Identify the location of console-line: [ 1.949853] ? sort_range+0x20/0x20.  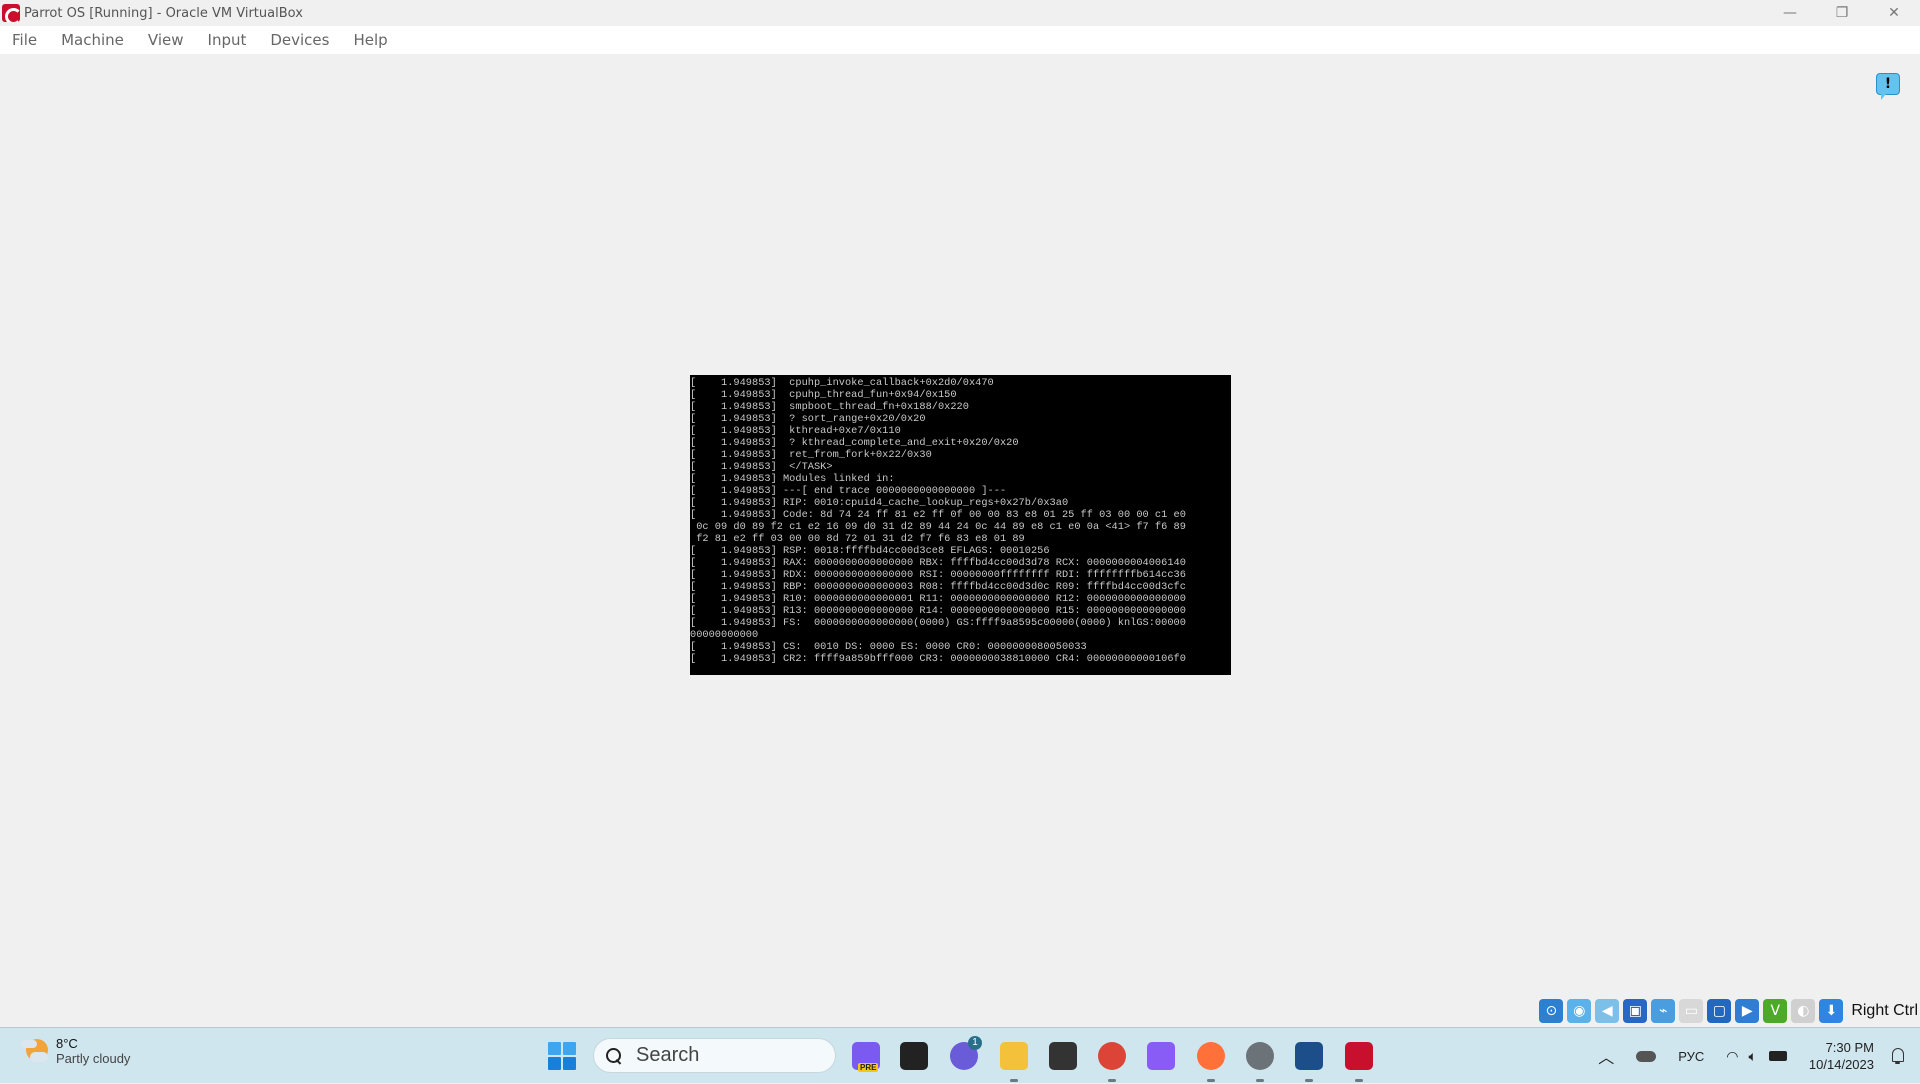
(808, 419).